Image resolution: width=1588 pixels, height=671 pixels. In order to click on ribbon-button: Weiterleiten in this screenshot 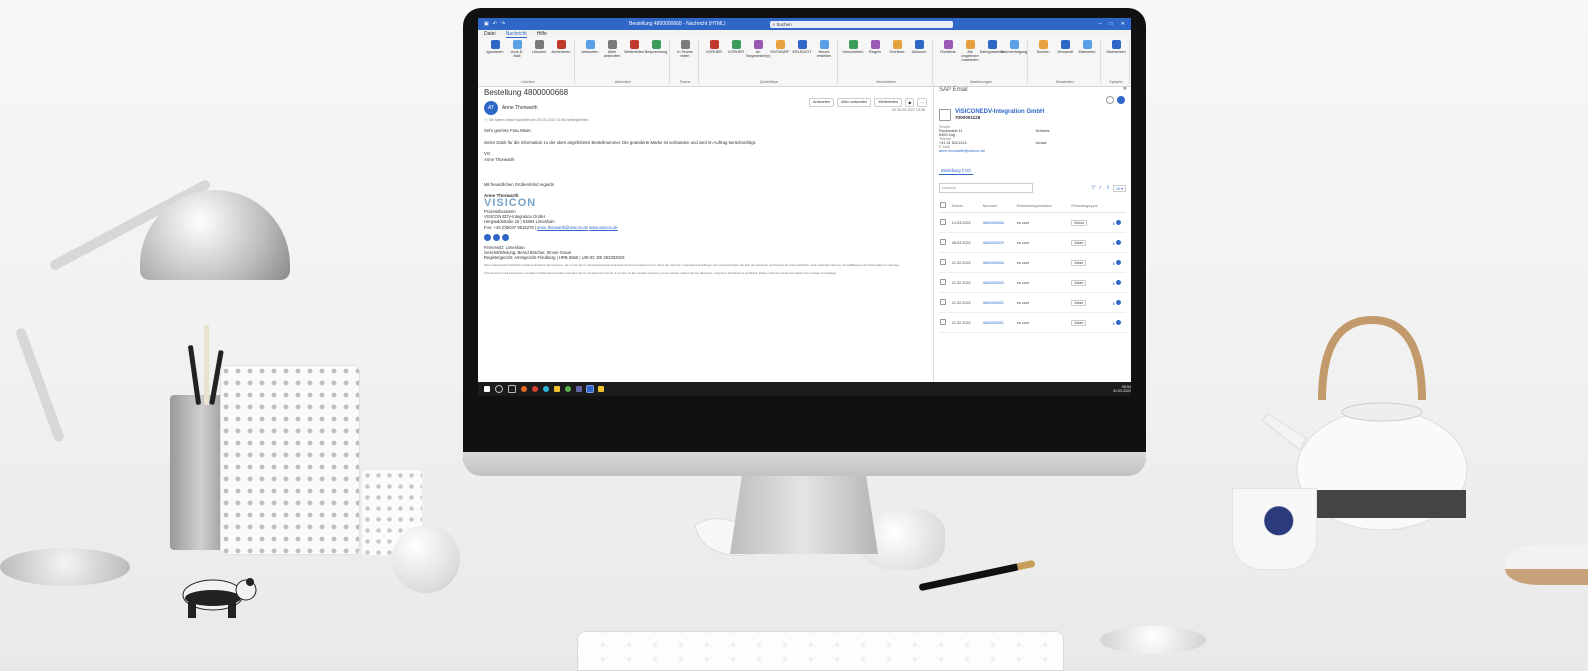, I will do `click(634, 47)`.